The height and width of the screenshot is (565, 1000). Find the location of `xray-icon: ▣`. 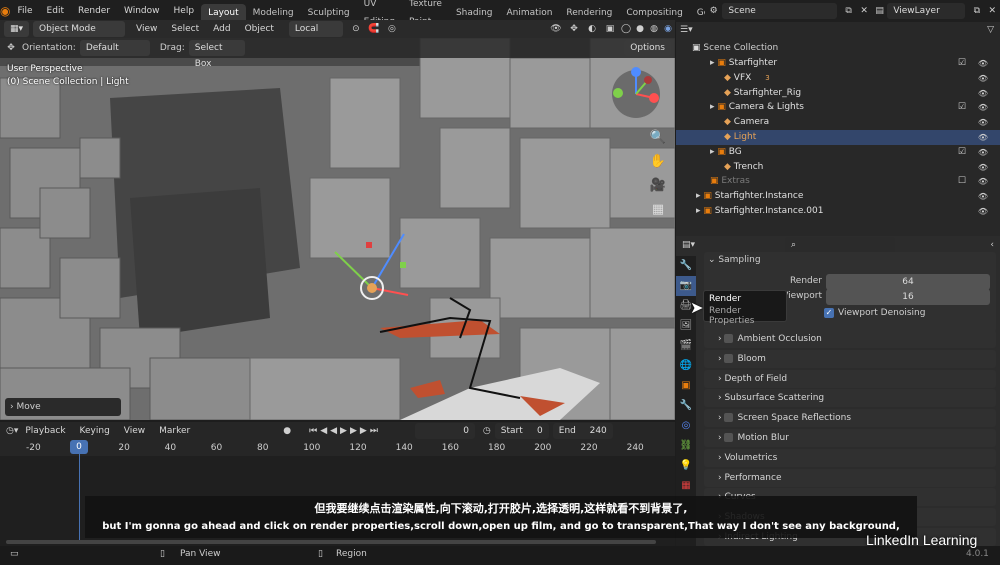

xray-icon: ▣ is located at coordinates (610, 29).